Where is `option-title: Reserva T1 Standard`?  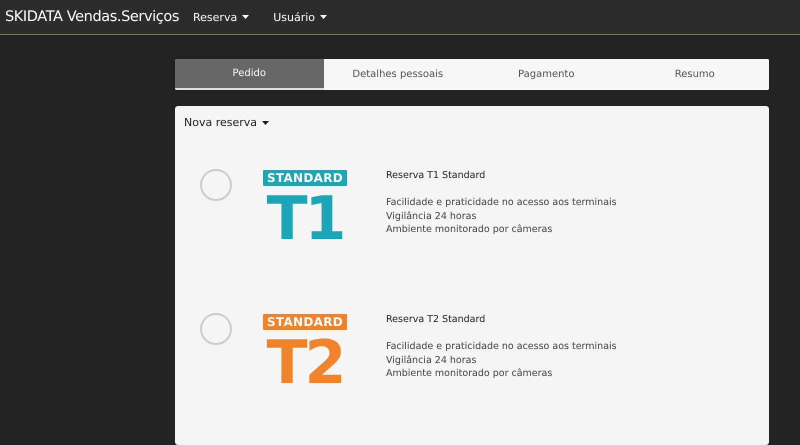
option-title: Reserva T1 Standard is located at coordinates (436, 175).